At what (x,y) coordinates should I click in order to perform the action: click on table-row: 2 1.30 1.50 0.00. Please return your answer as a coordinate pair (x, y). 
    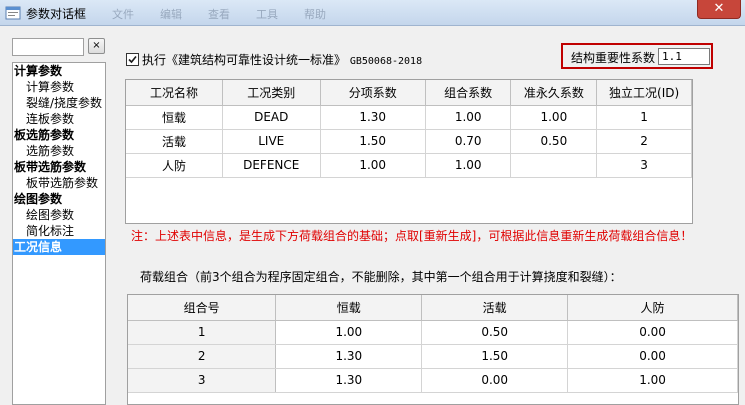
    Looking at the image, I should click on (433, 356).